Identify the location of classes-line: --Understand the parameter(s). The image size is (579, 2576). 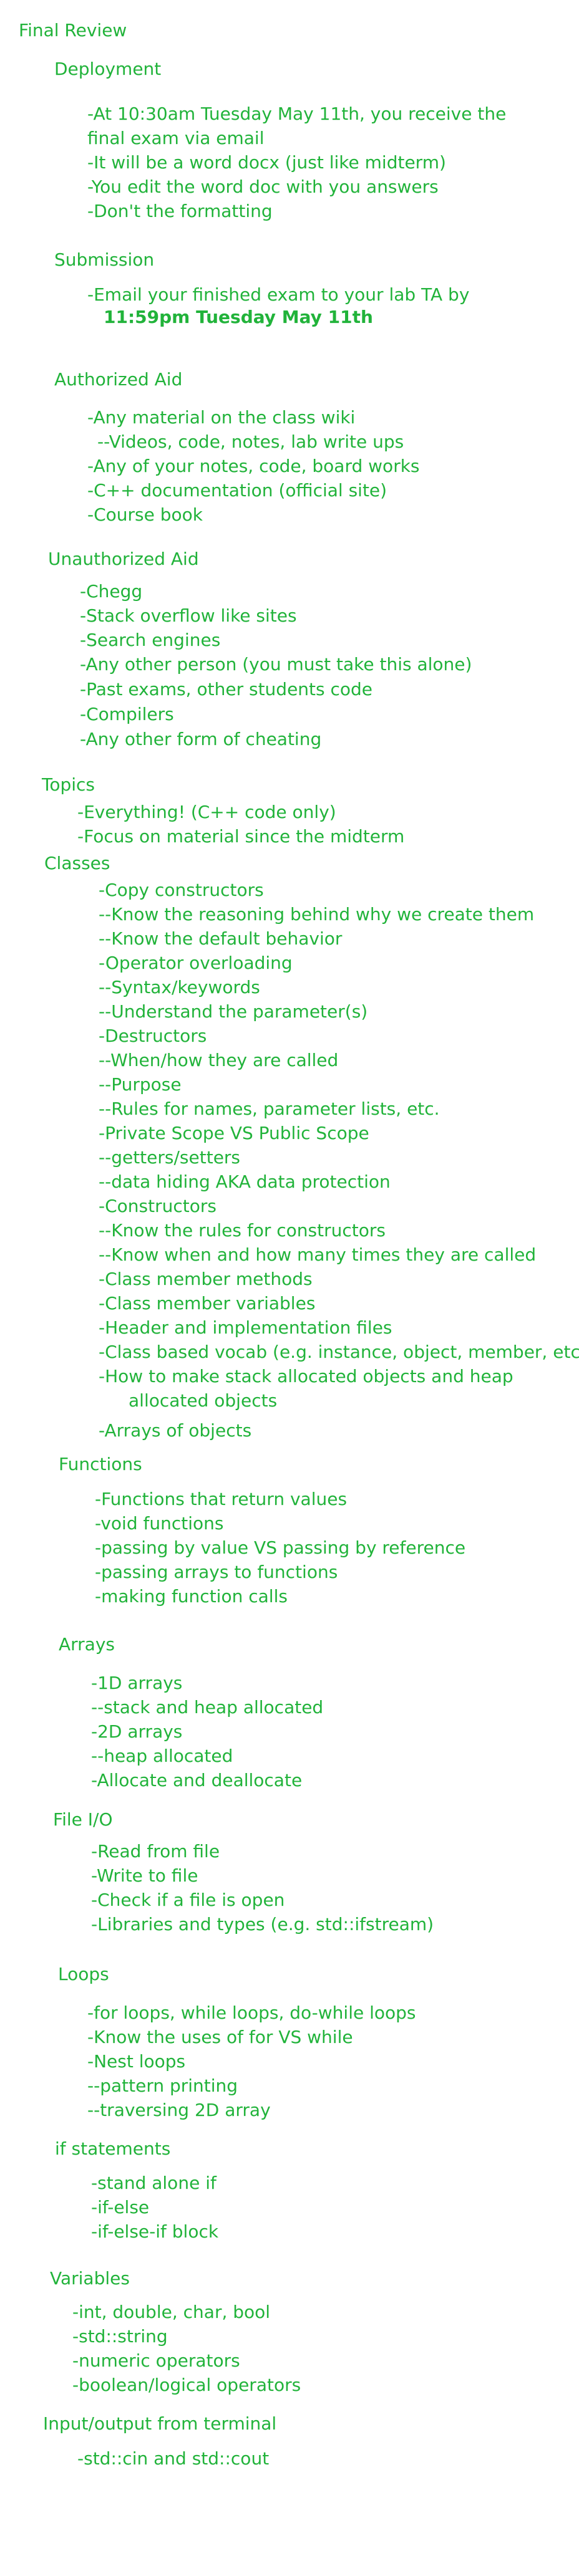
(233, 1011).